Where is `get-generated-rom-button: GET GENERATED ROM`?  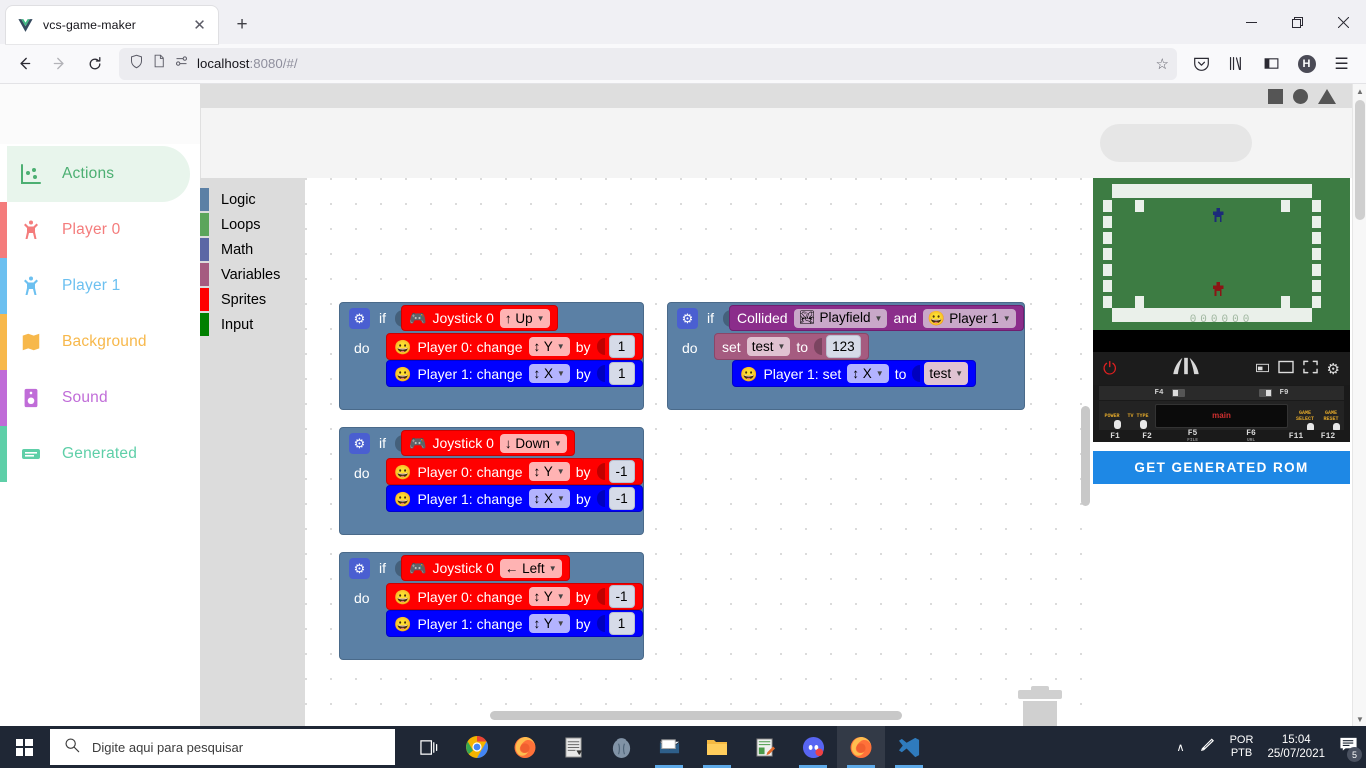
get-generated-rom-button: GET GENERATED ROM is located at coordinates (1221, 467).